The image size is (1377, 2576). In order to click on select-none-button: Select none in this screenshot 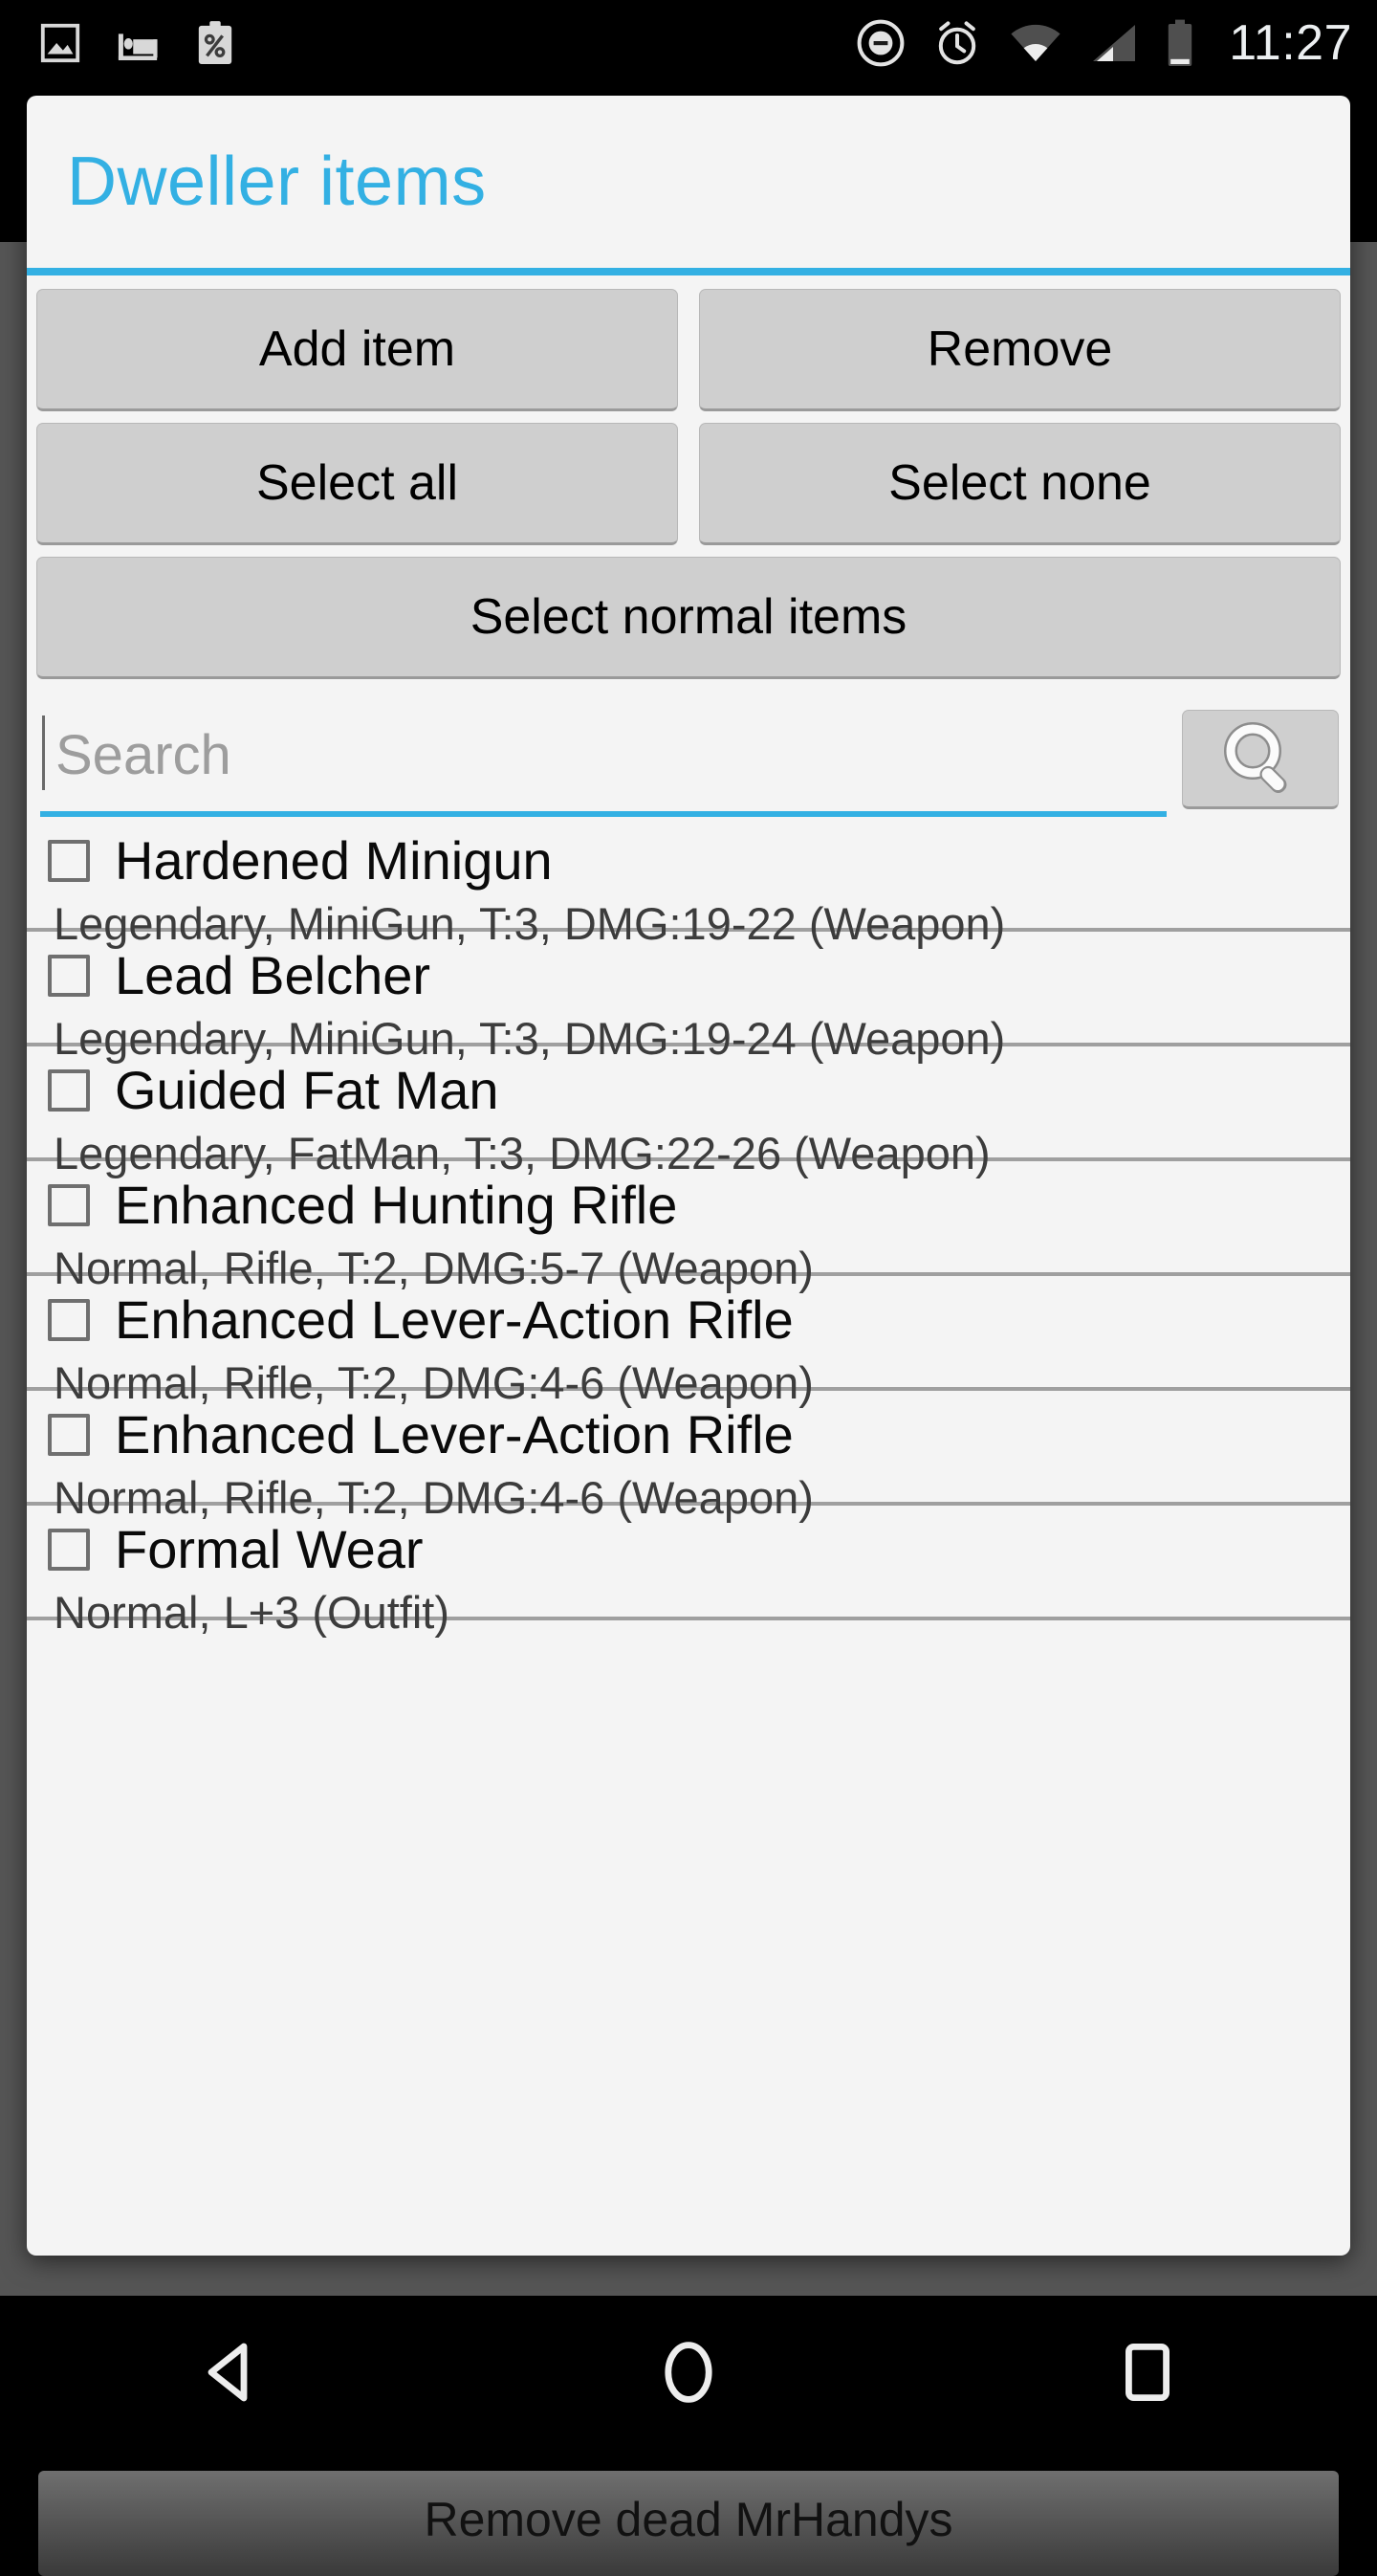, I will do `click(1020, 484)`.